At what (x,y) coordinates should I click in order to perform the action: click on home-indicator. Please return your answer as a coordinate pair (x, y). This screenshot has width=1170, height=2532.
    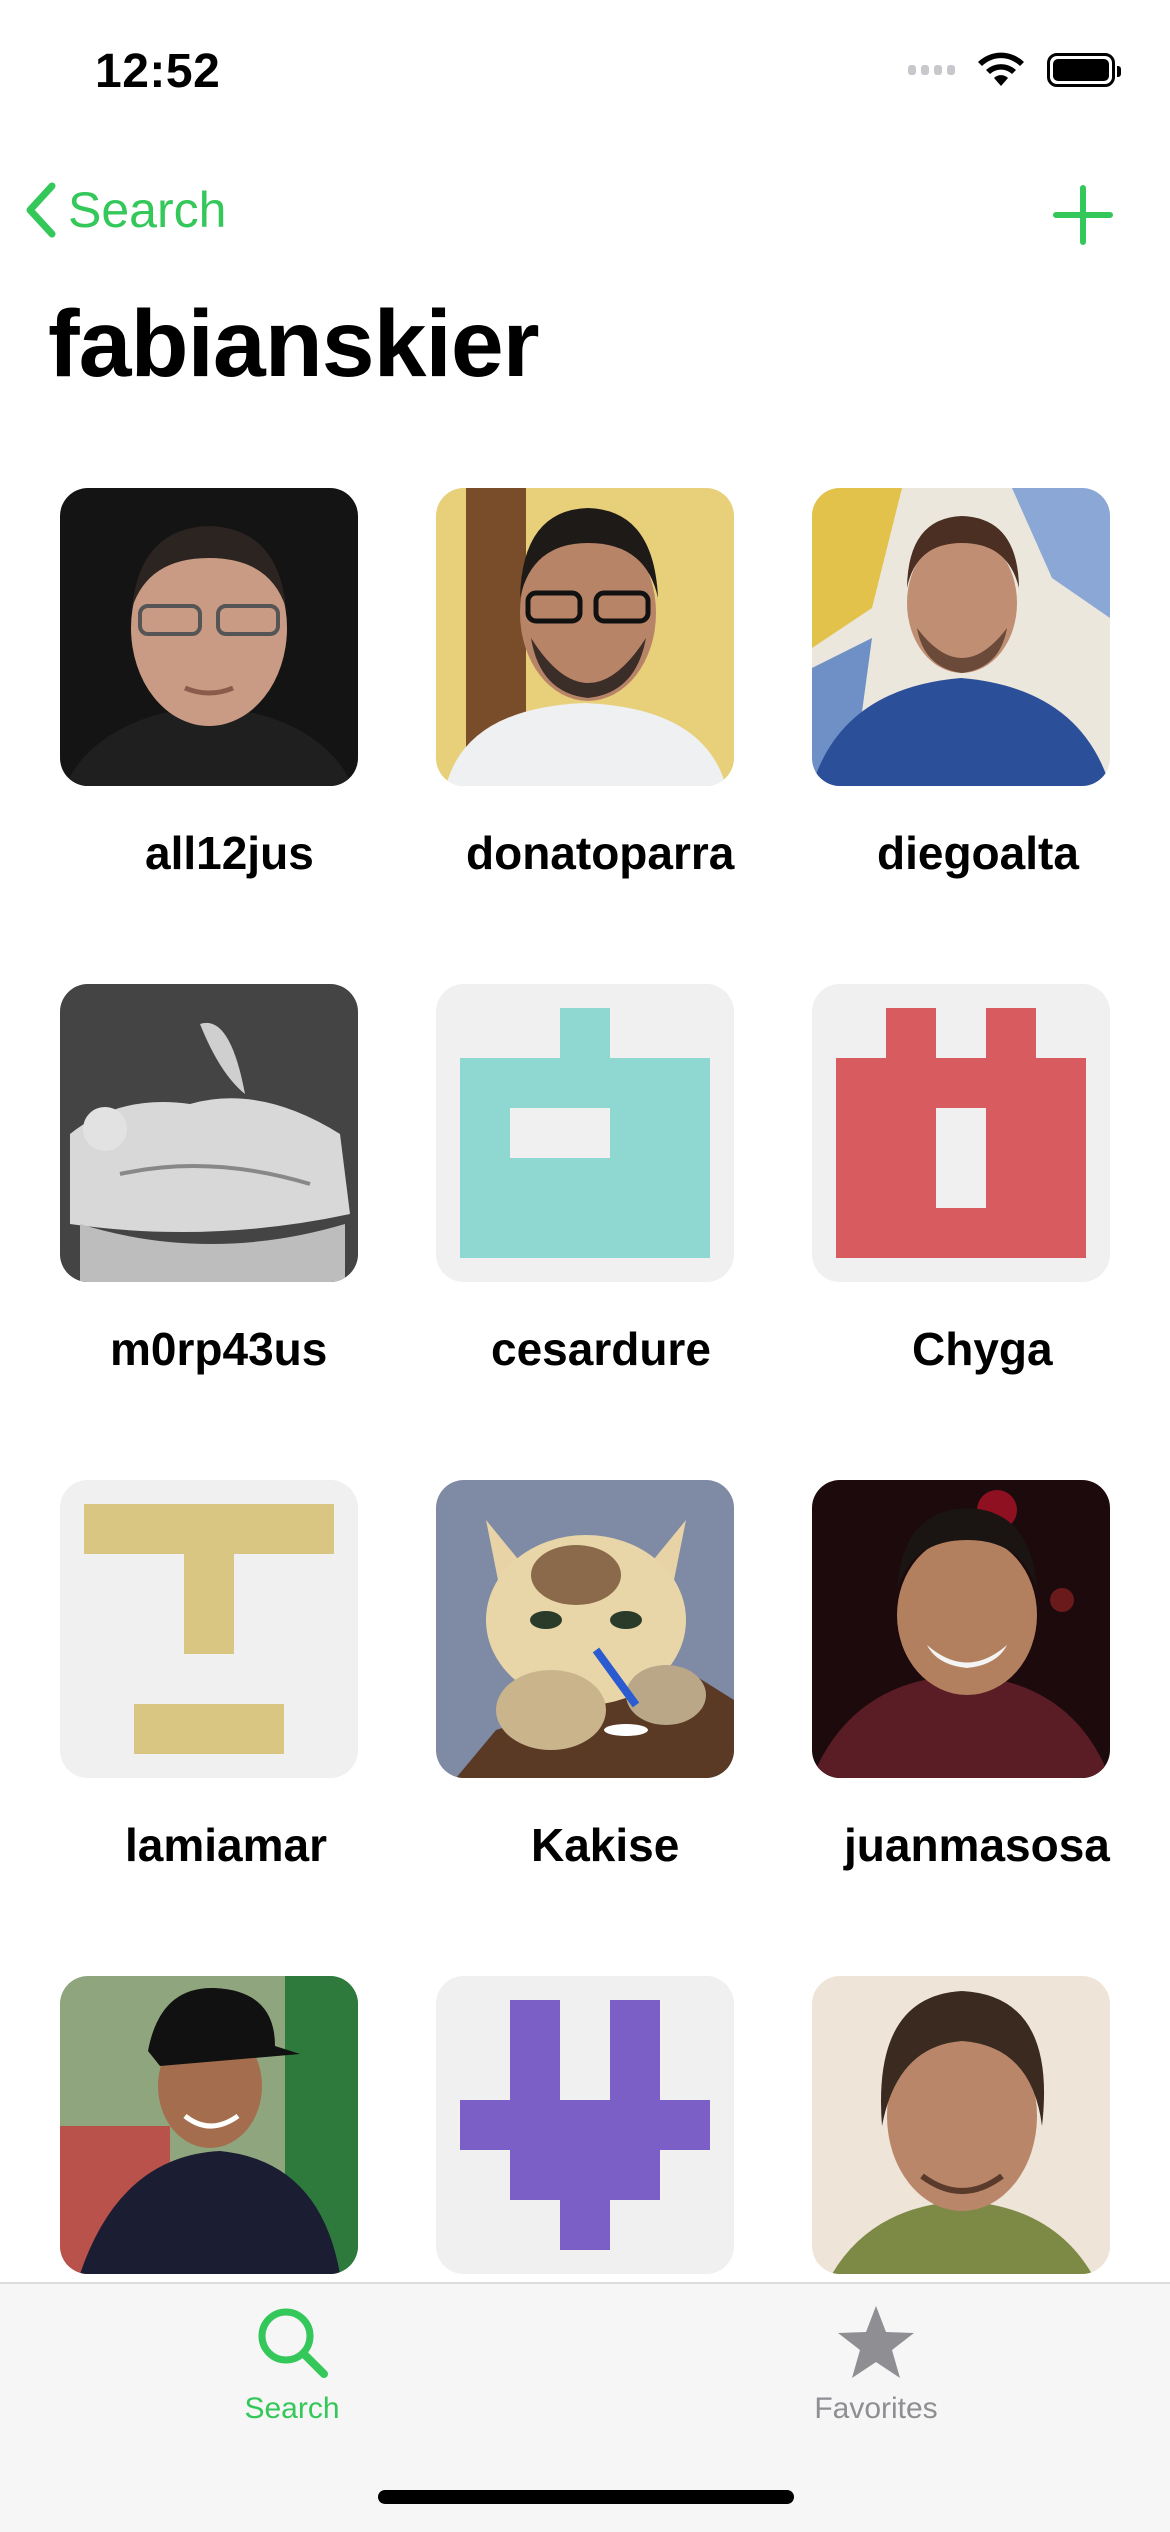
    Looking at the image, I should click on (586, 2497).